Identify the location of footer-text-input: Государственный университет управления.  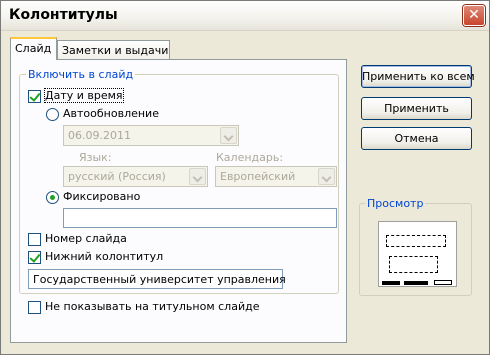
(157, 279).